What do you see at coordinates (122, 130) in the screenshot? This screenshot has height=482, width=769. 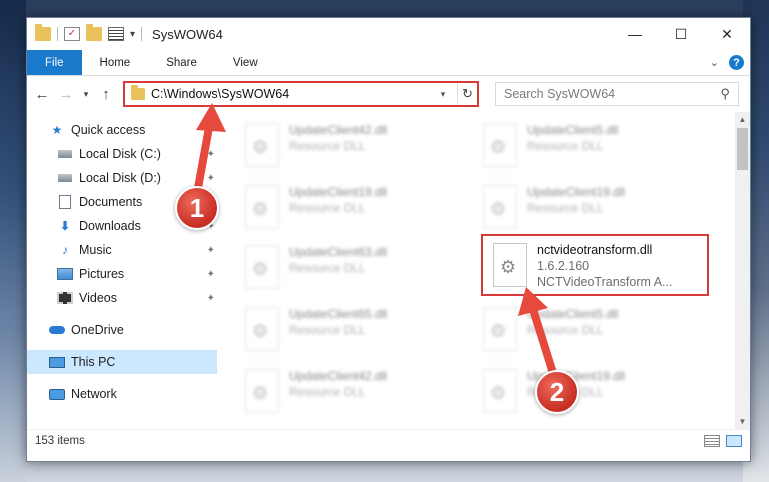 I see `sidebar-item-quick-access: ★ Quick access` at bounding box center [122, 130].